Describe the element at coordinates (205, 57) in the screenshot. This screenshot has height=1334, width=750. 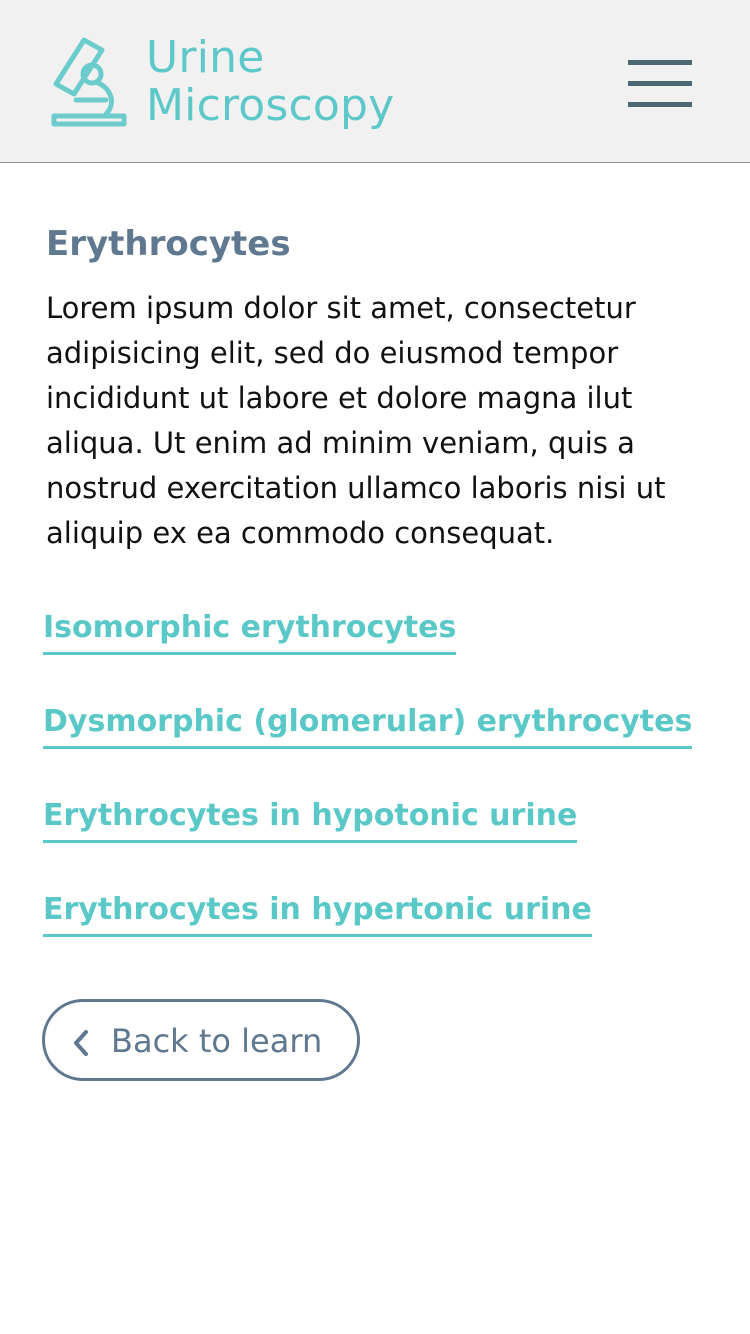
I see `app-title-line1: Urine` at that location.